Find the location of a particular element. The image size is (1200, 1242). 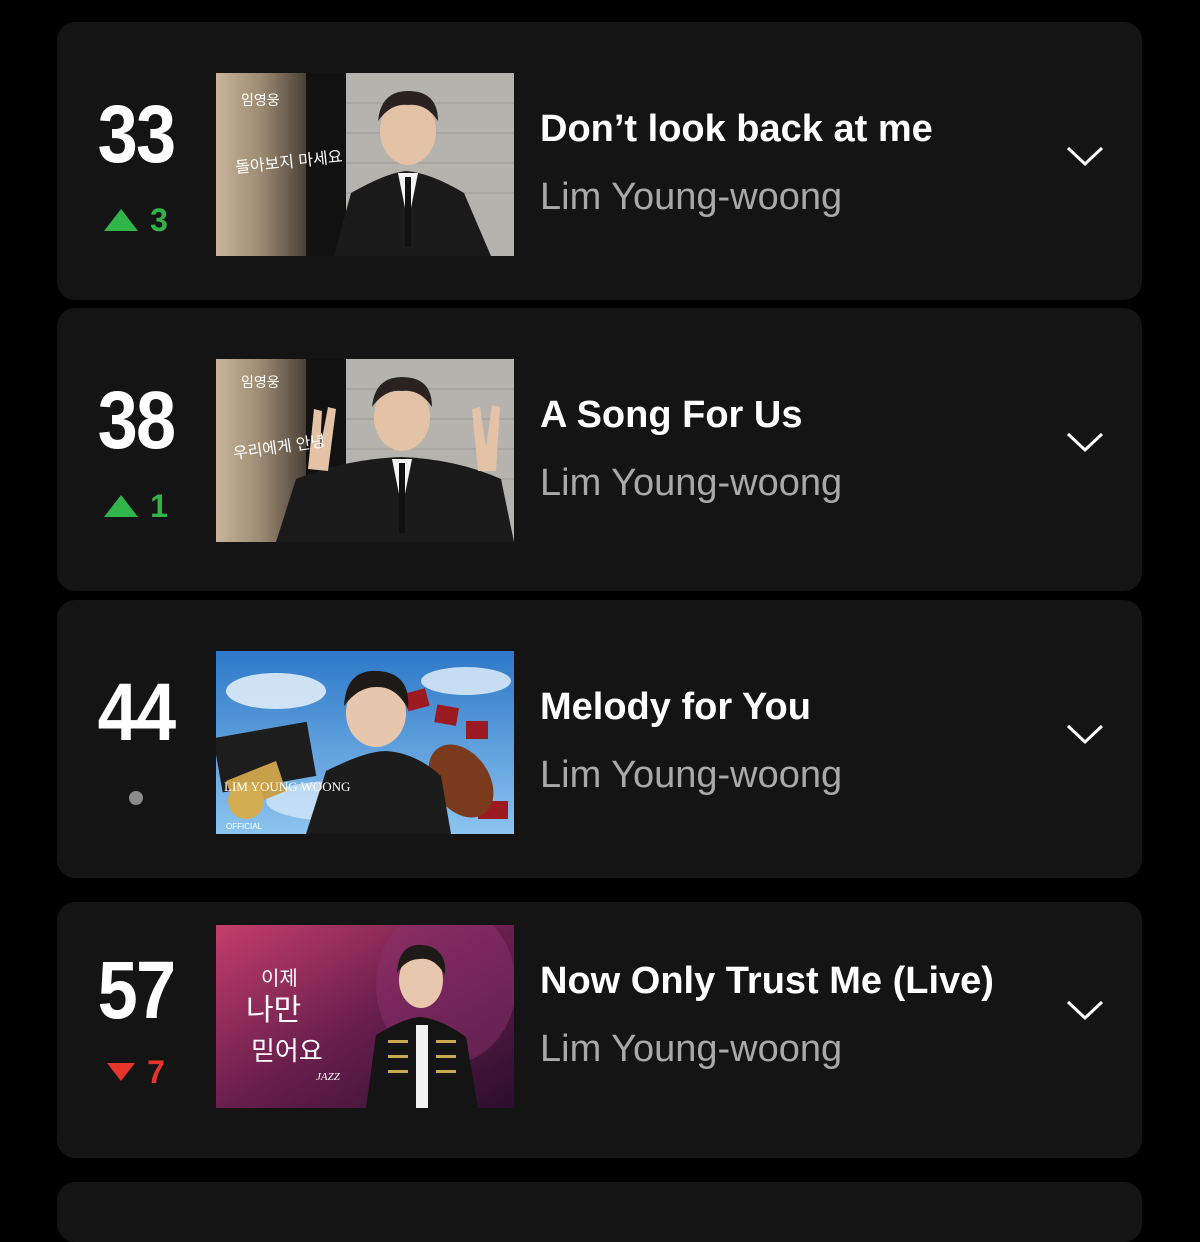

svg-text: LIM YOUNG WOONG is located at coordinates (287, 786).